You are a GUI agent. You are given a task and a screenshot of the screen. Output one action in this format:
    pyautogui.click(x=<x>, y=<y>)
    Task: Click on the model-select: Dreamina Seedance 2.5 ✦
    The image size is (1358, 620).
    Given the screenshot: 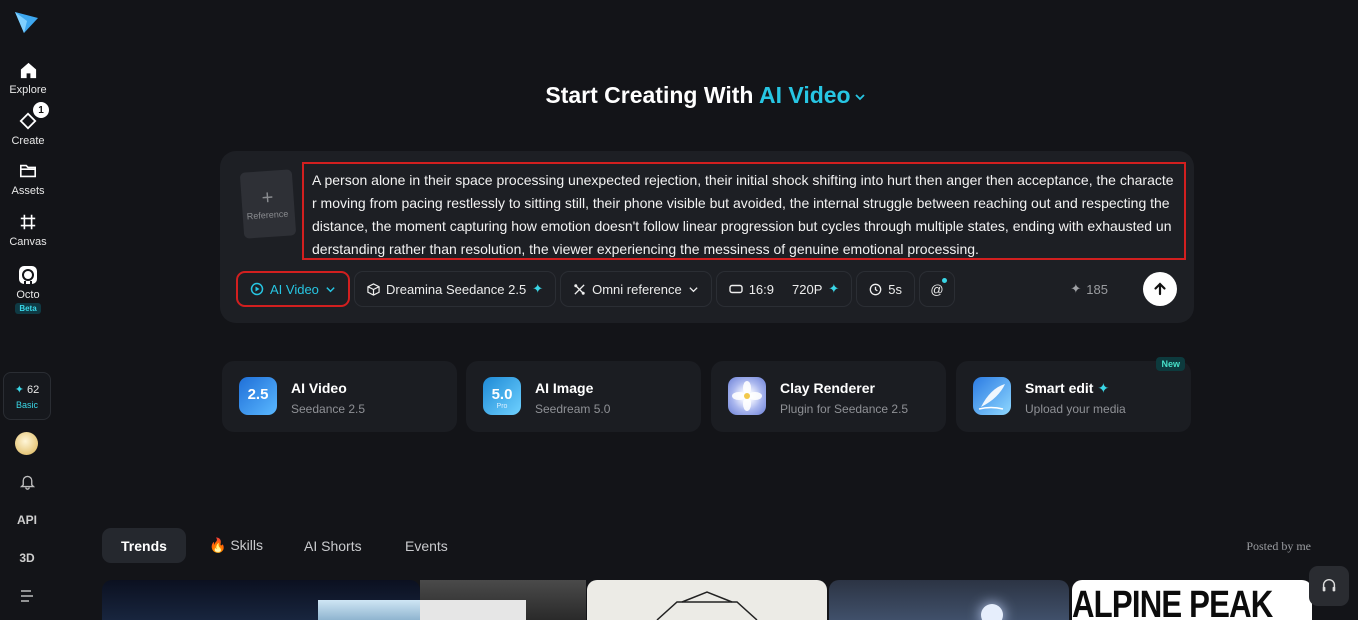 What is the action you would take?
    pyautogui.click(x=455, y=289)
    